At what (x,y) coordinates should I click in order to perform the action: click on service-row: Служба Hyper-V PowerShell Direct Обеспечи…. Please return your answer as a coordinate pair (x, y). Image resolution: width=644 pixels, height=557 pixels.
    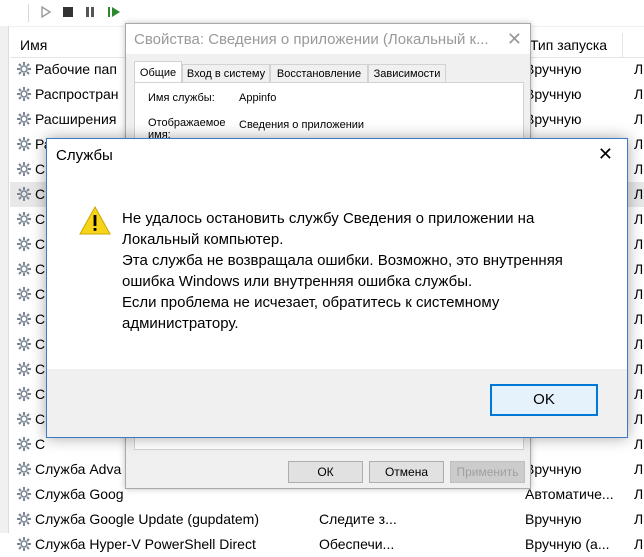
    Looking at the image, I should click on (327, 544).